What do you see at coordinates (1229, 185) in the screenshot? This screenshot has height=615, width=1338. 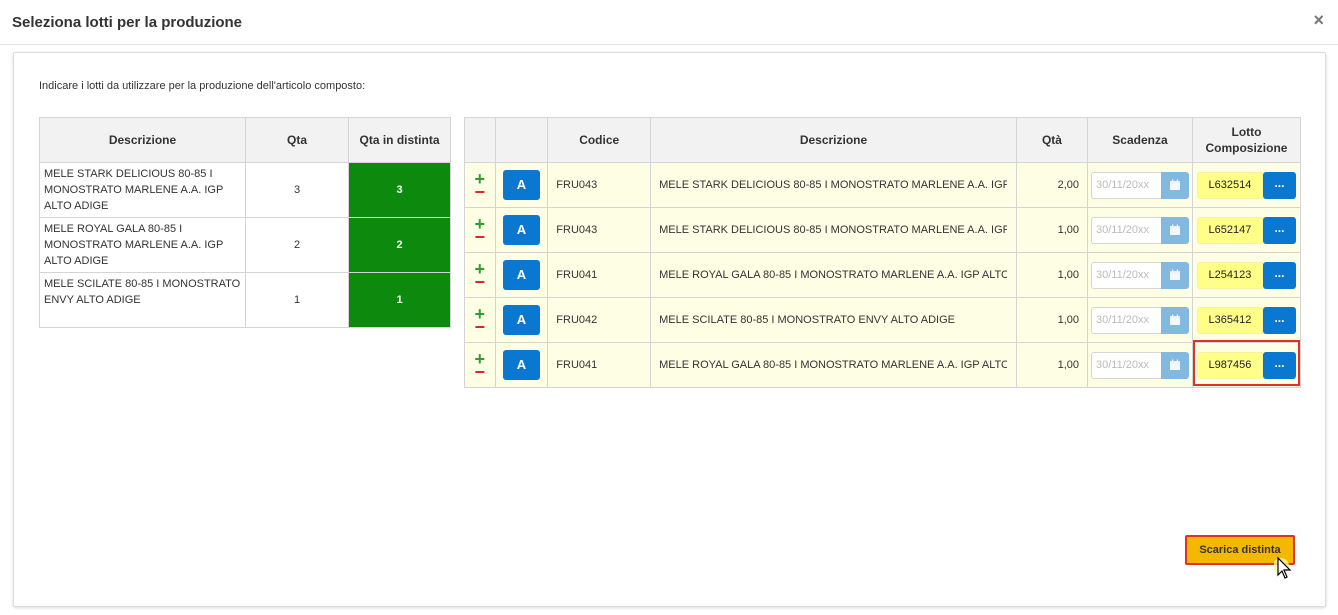 I see `lotto-input: L632514` at bounding box center [1229, 185].